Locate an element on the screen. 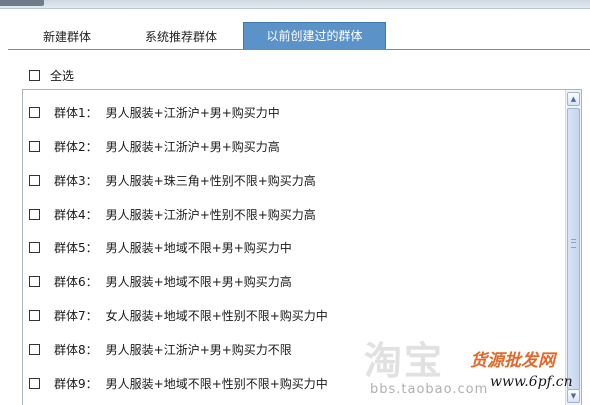  group-name: 群体1： is located at coordinates (76, 112).